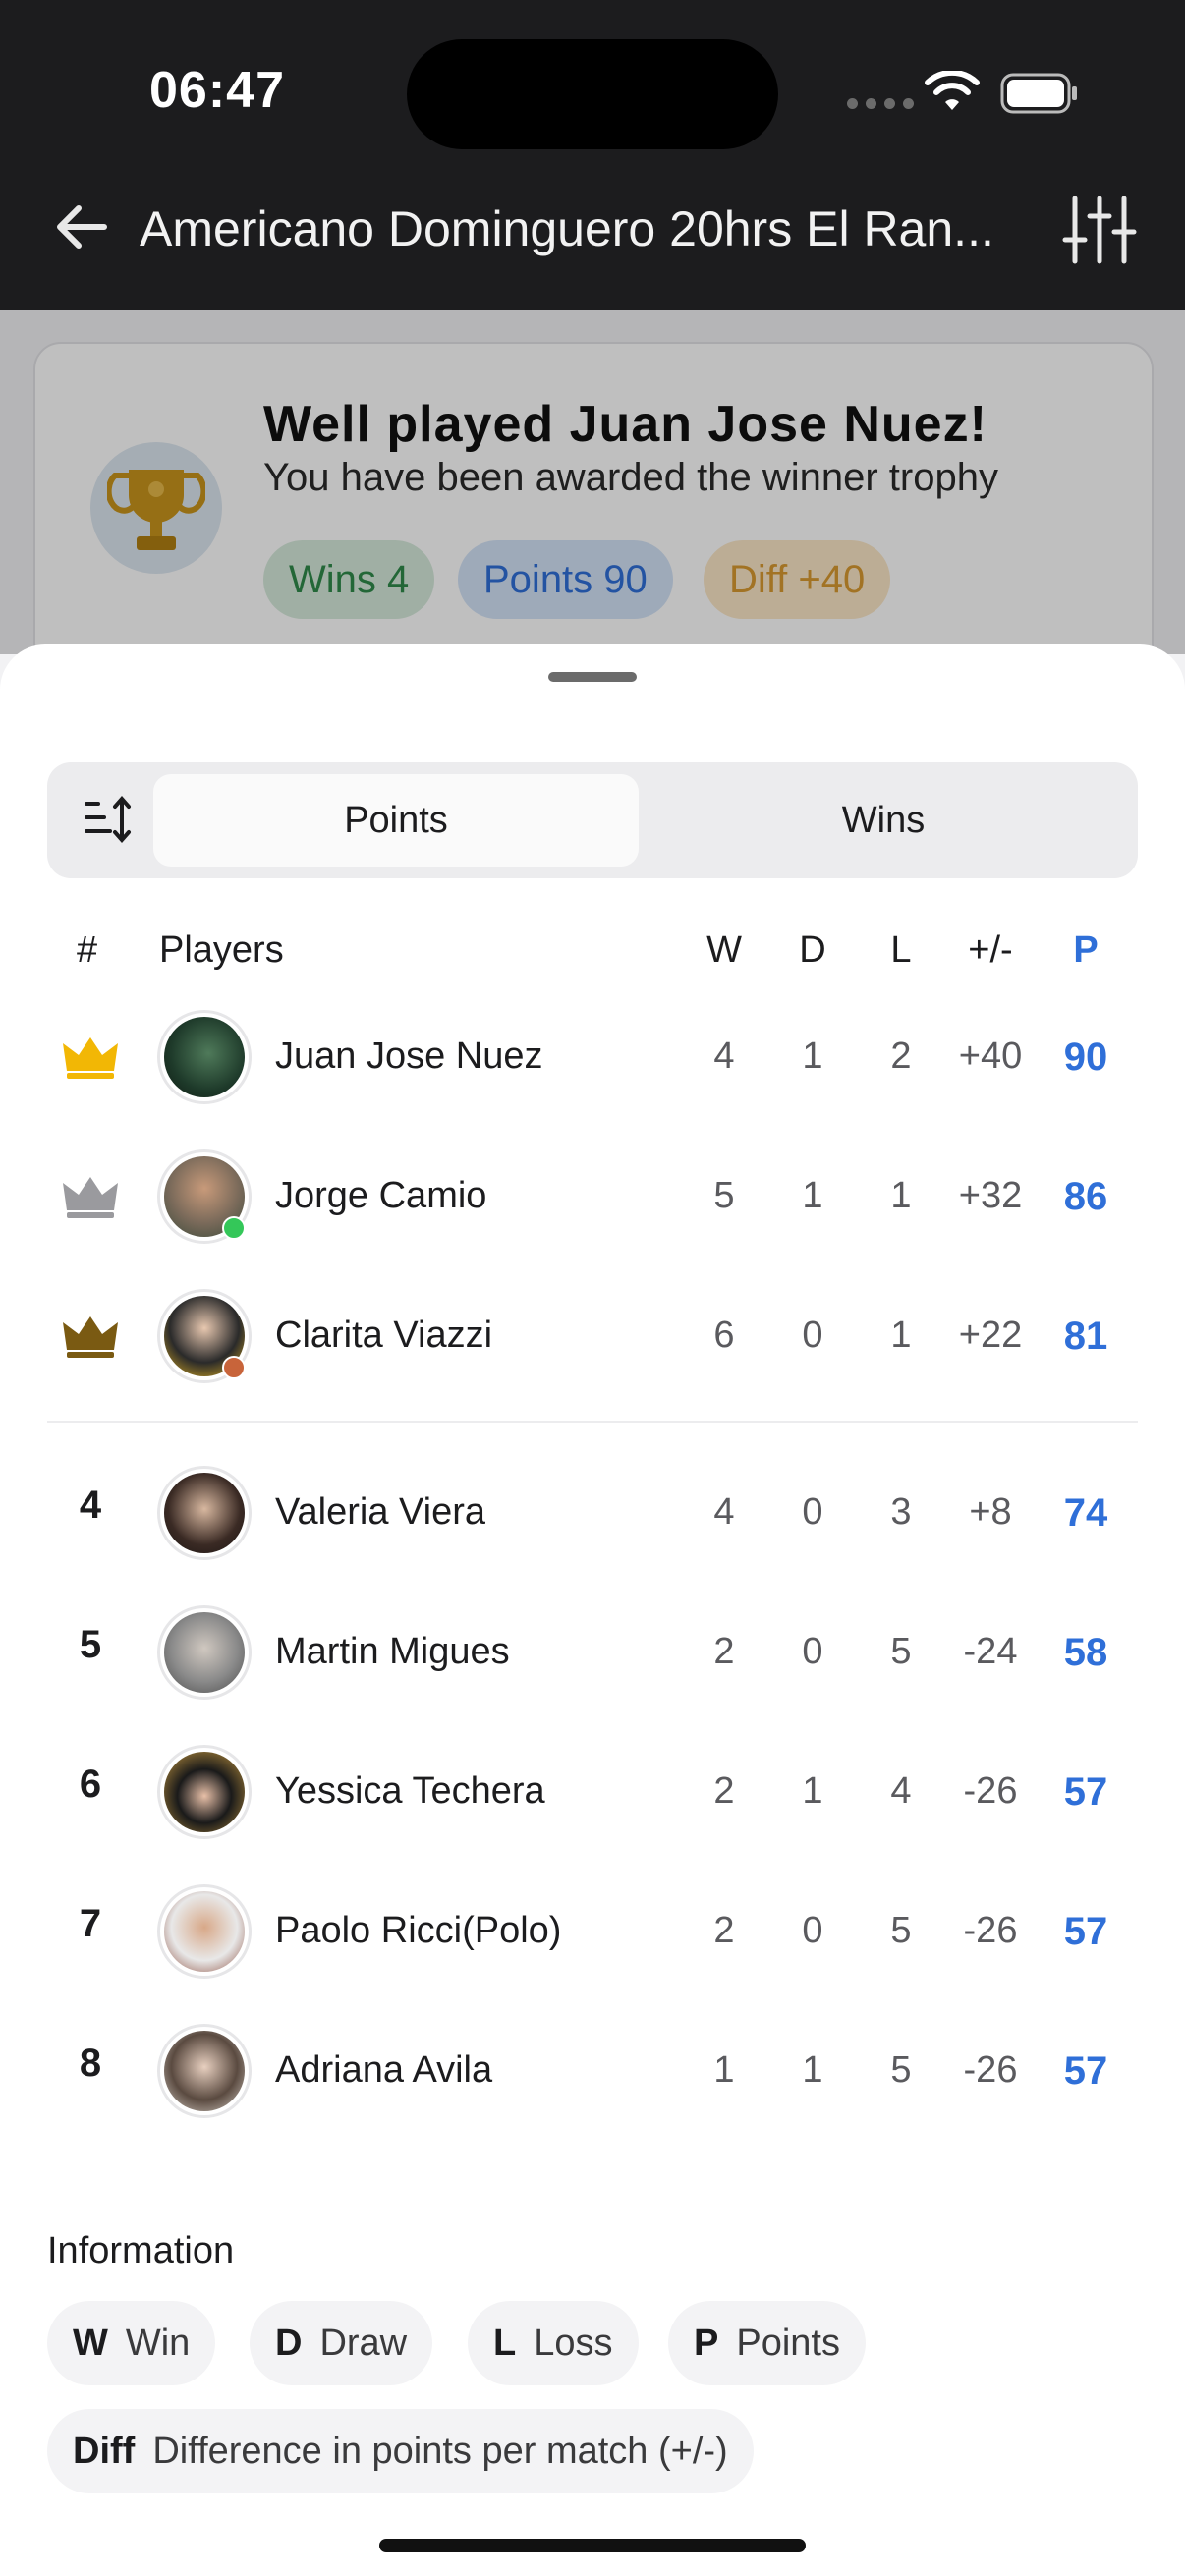 Image resolution: width=1185 pixels, height=2576 pixels. I want to click on player-name: Juan Jose Nuez, so click(409, 1056).